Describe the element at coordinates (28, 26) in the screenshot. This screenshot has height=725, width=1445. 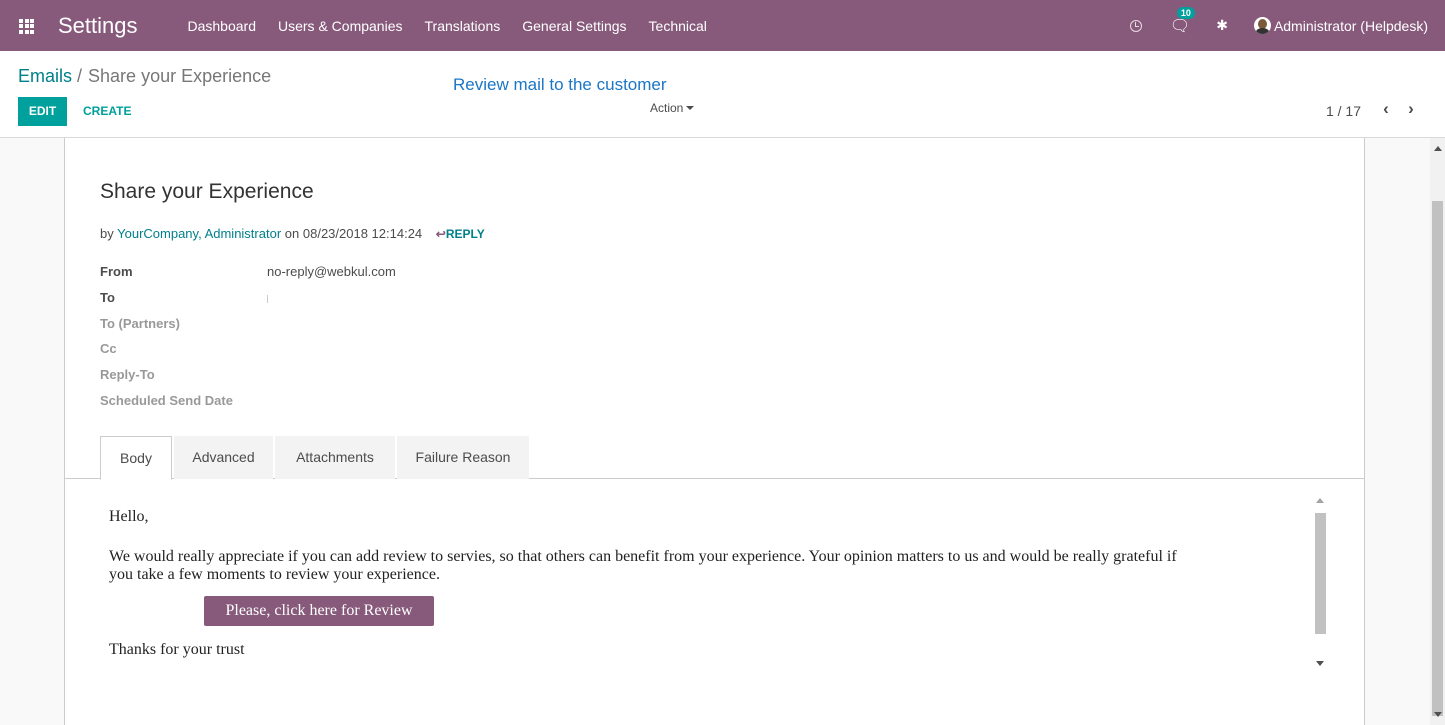
I see `apps-grid-icon` at that location.